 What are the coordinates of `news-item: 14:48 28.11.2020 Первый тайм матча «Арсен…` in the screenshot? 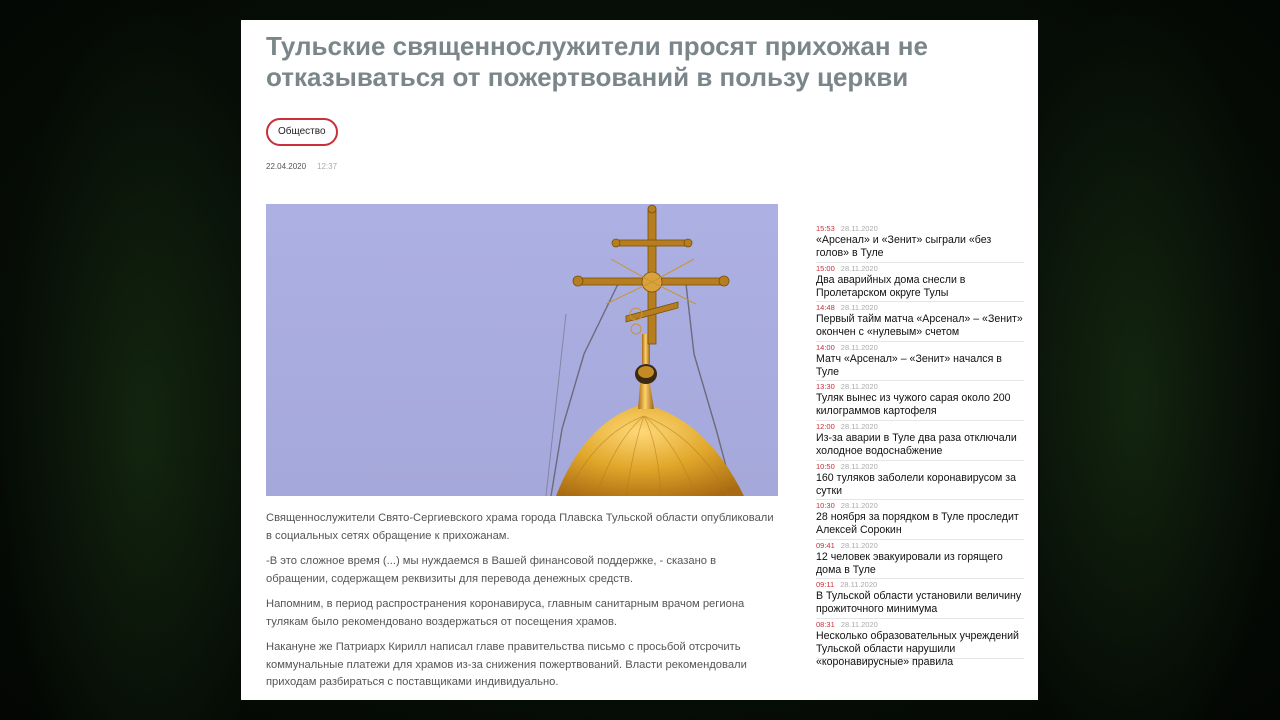 It's located at (920, 322).